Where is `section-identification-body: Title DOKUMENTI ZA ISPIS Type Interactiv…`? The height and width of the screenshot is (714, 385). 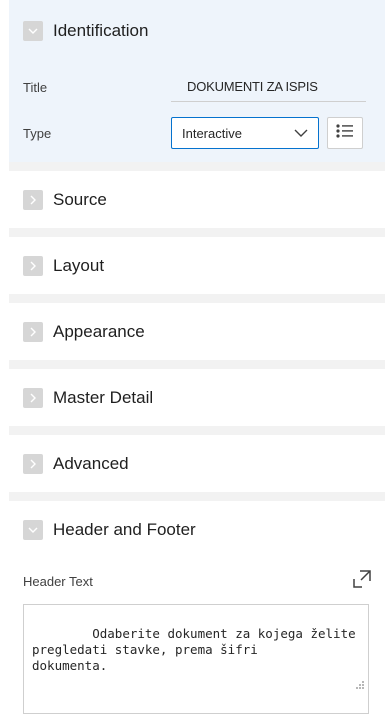 section-identification-body: Title DOKUMENTI ZA ISPIS Type Interactiv… is located at coordinates (197, 112).